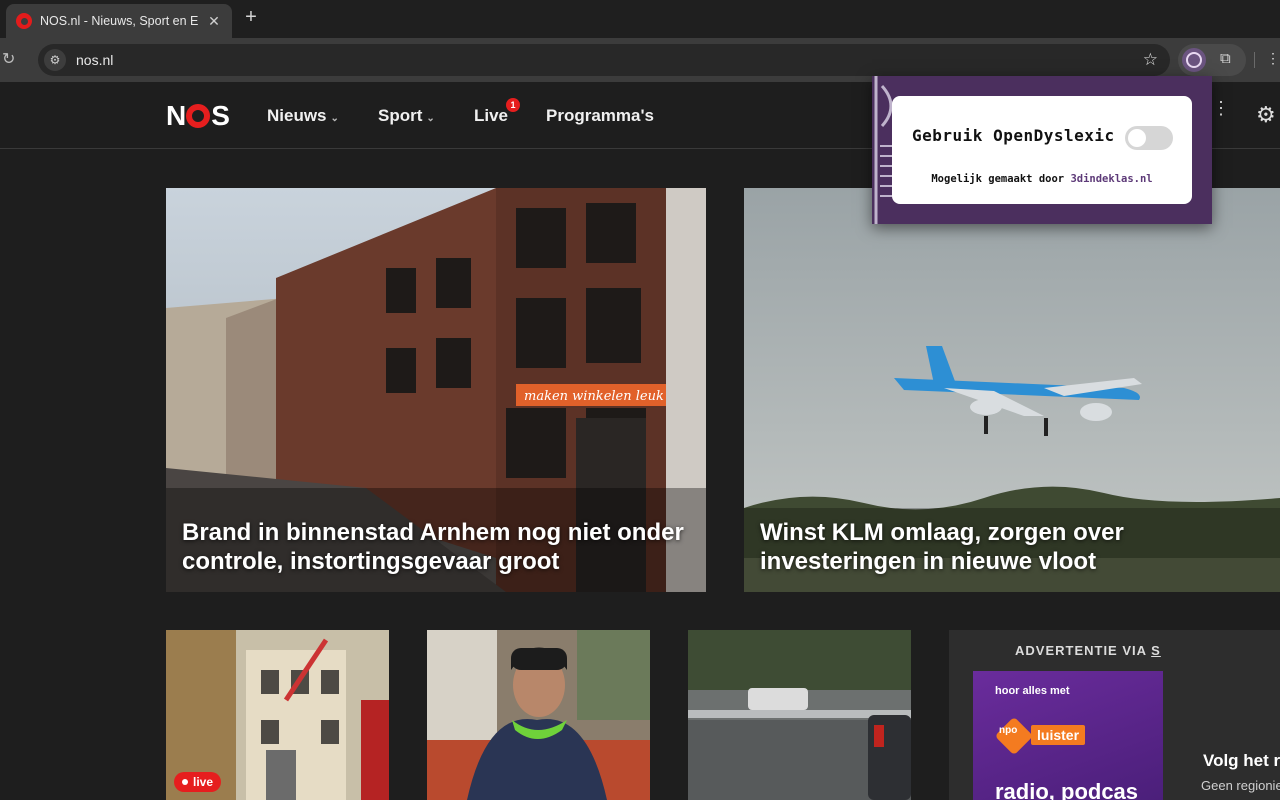 Image resolution: width=1280 pixels, height=800 pixels. I want to click on nav-item-label: Programma's, so click(600, 115).